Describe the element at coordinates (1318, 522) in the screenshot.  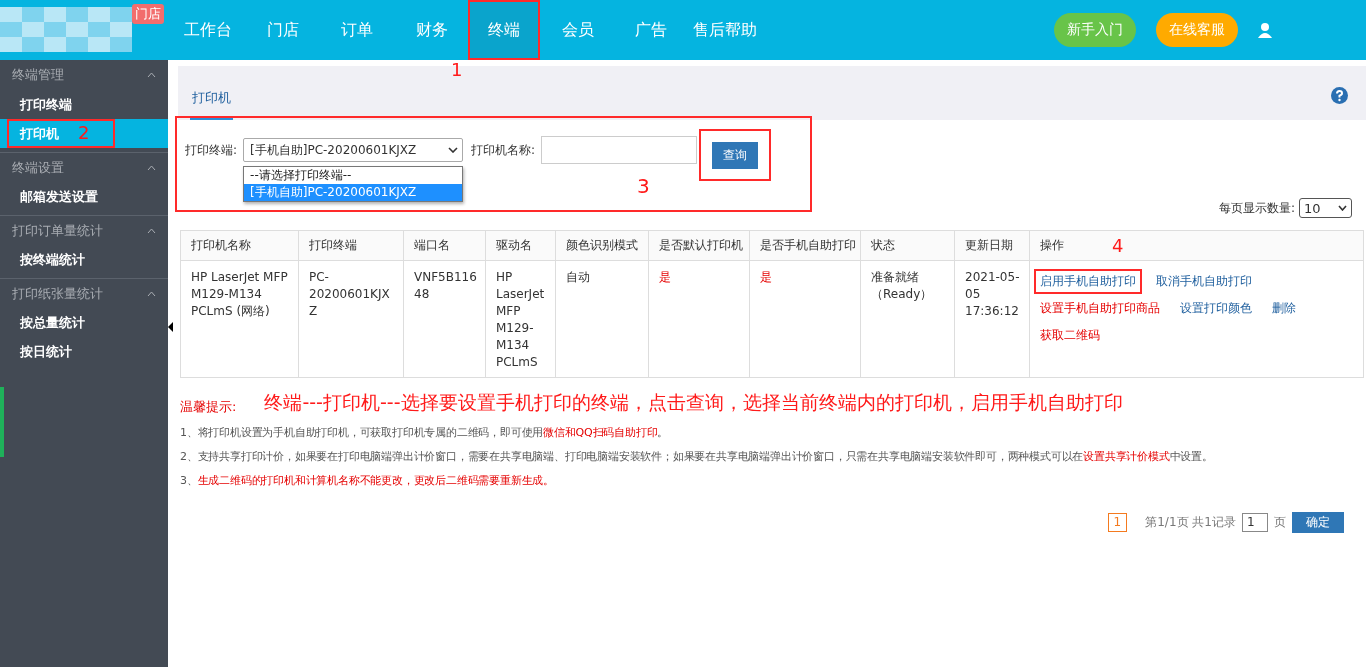
I see `confirm-button: 确定` at that location.